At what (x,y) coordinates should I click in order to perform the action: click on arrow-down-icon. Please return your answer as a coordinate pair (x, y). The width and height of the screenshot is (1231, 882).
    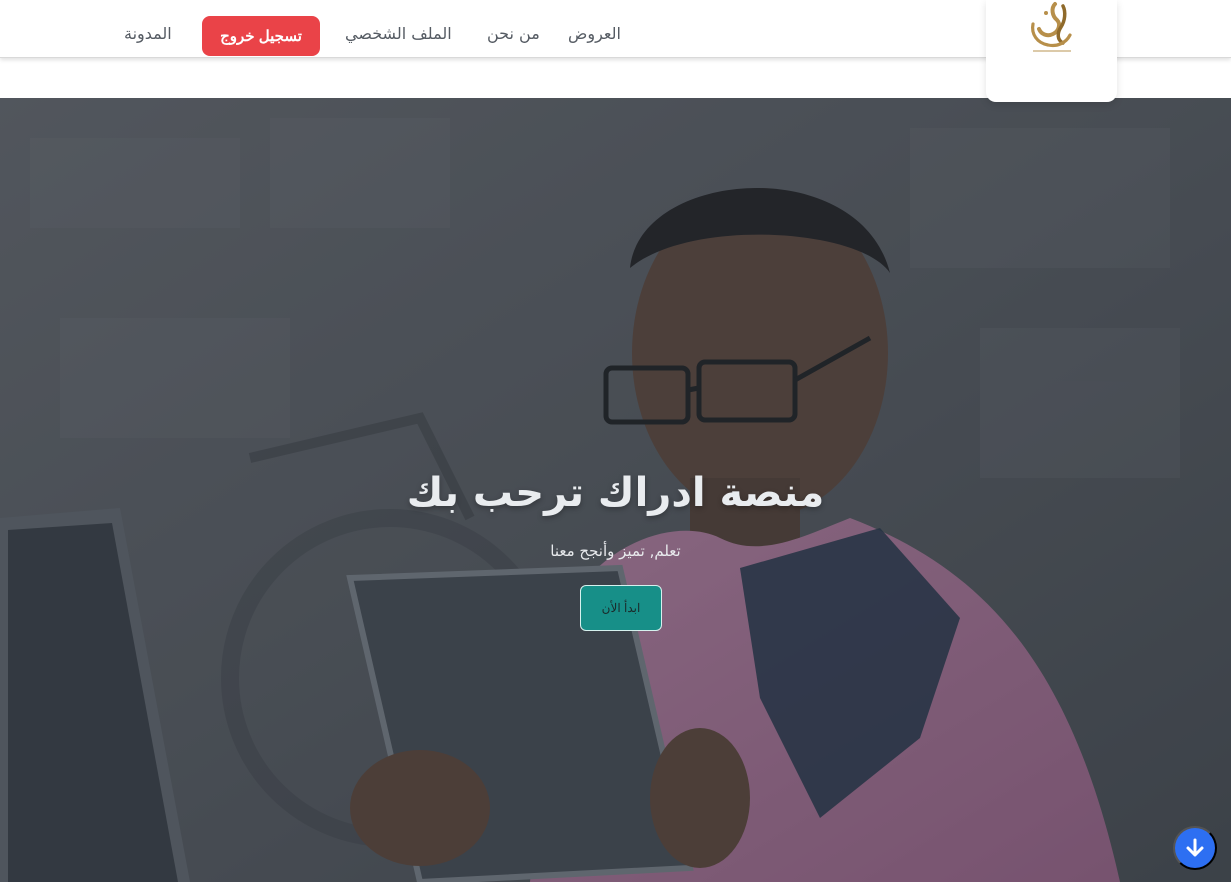
    Looking at the image, I should click on (1195, 847).